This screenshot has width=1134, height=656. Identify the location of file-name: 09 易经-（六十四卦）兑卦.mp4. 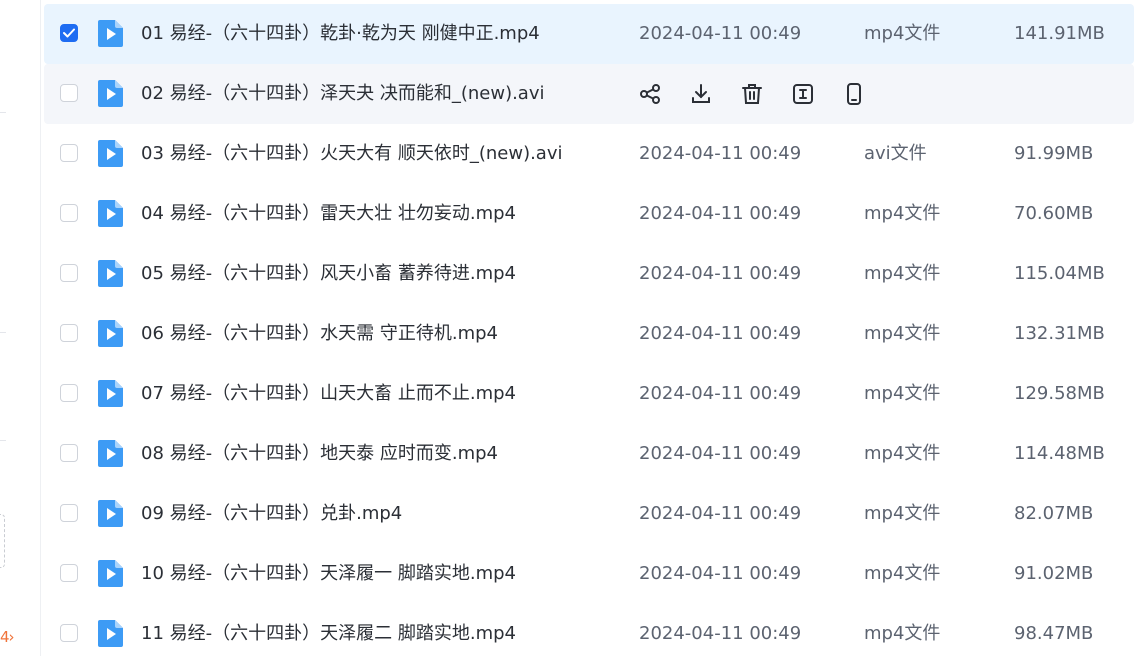
(271, 514).